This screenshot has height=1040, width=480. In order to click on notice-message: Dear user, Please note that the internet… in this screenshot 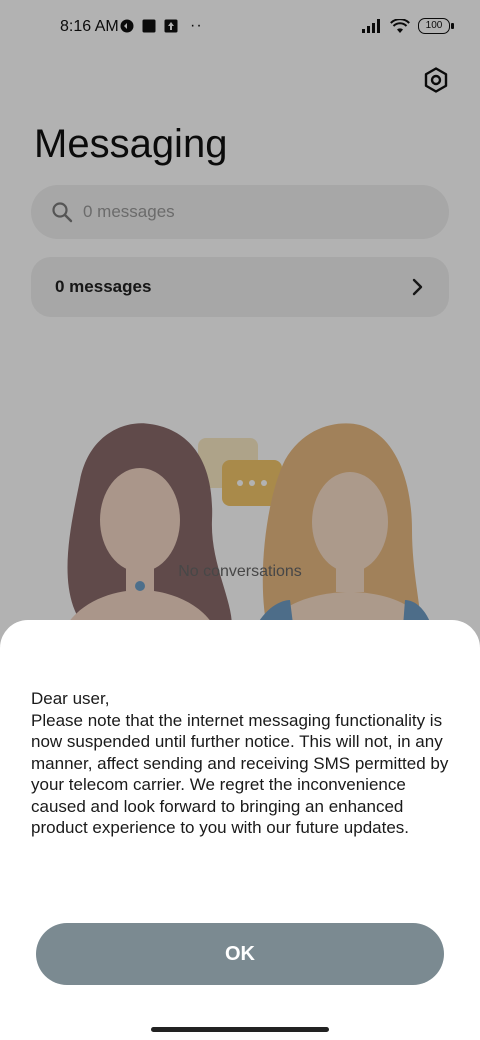, I will do `click(240, 763)`.